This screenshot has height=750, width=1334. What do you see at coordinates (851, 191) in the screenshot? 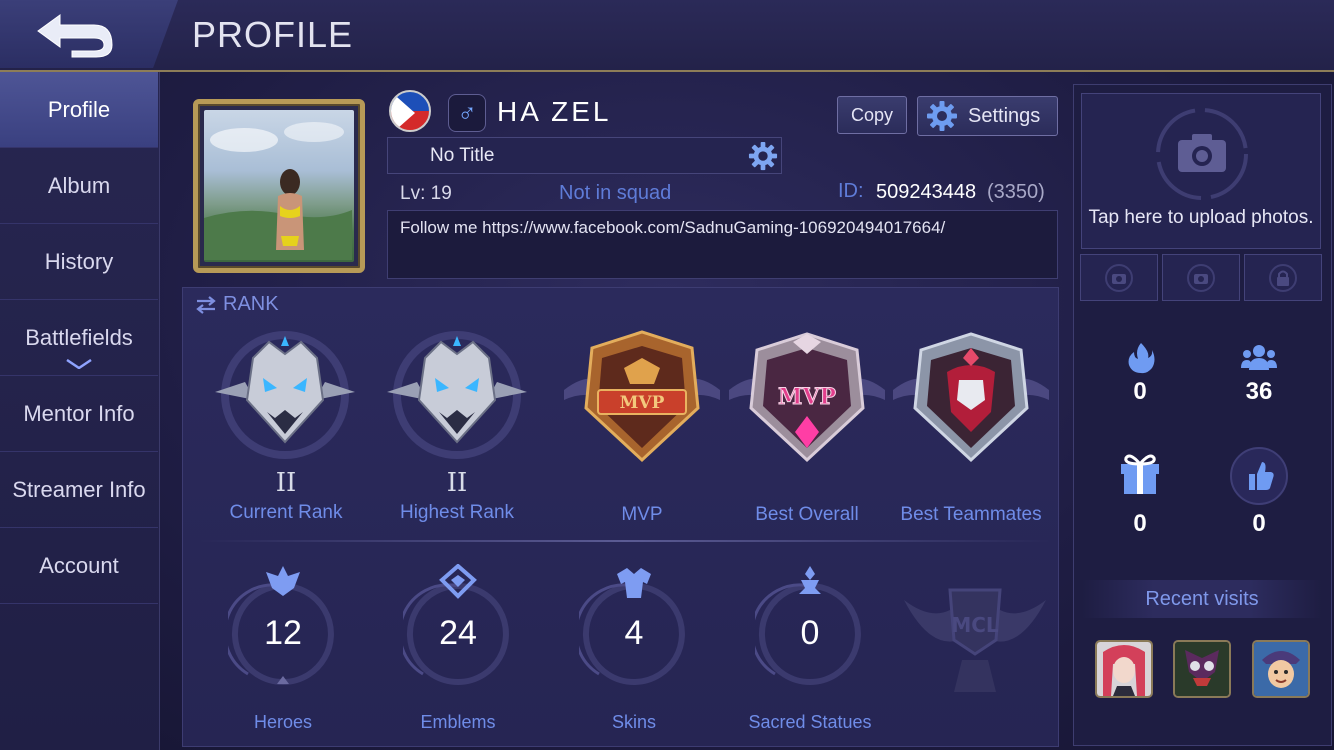
I see `id-label: ID:` at bounding box center [851, 191].